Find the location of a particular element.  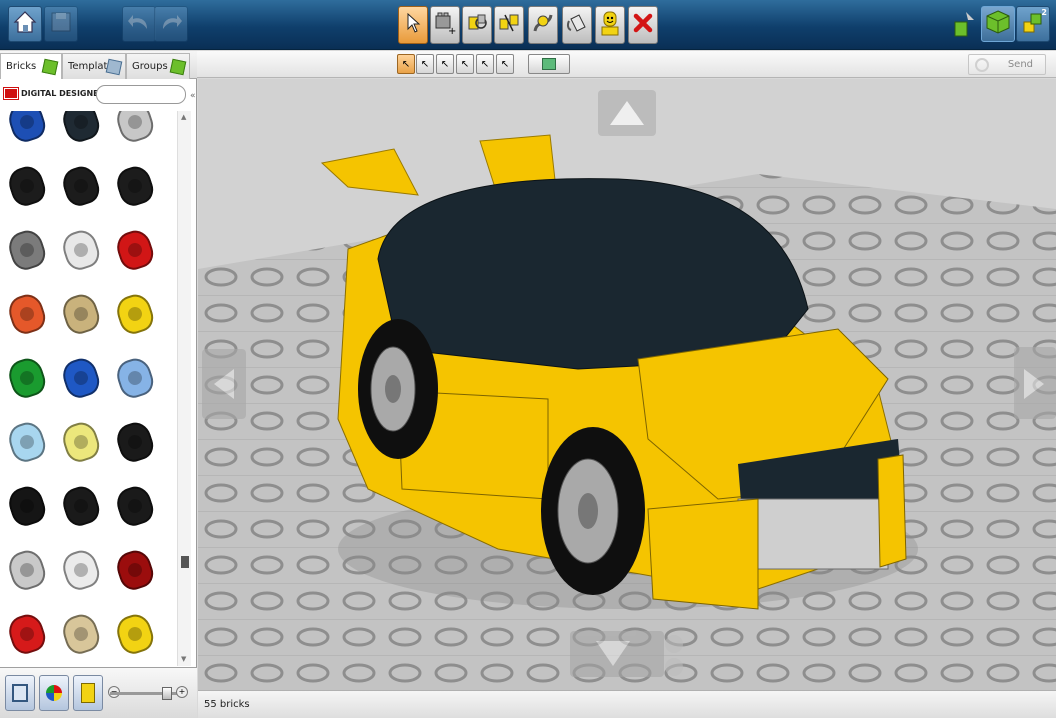

camera-right-button is located at coordinates (1035, 383).